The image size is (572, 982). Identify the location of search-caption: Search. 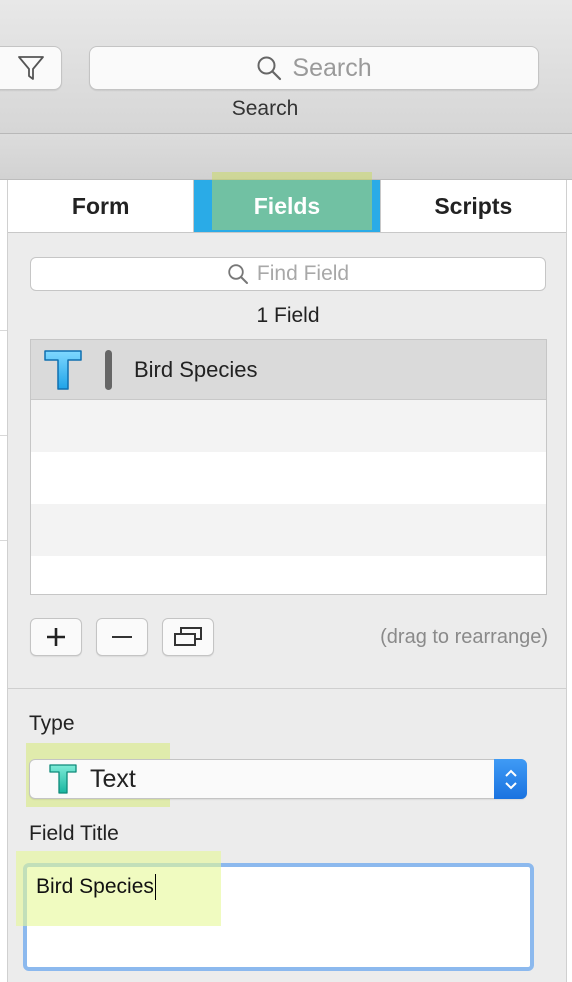
(265, 108).